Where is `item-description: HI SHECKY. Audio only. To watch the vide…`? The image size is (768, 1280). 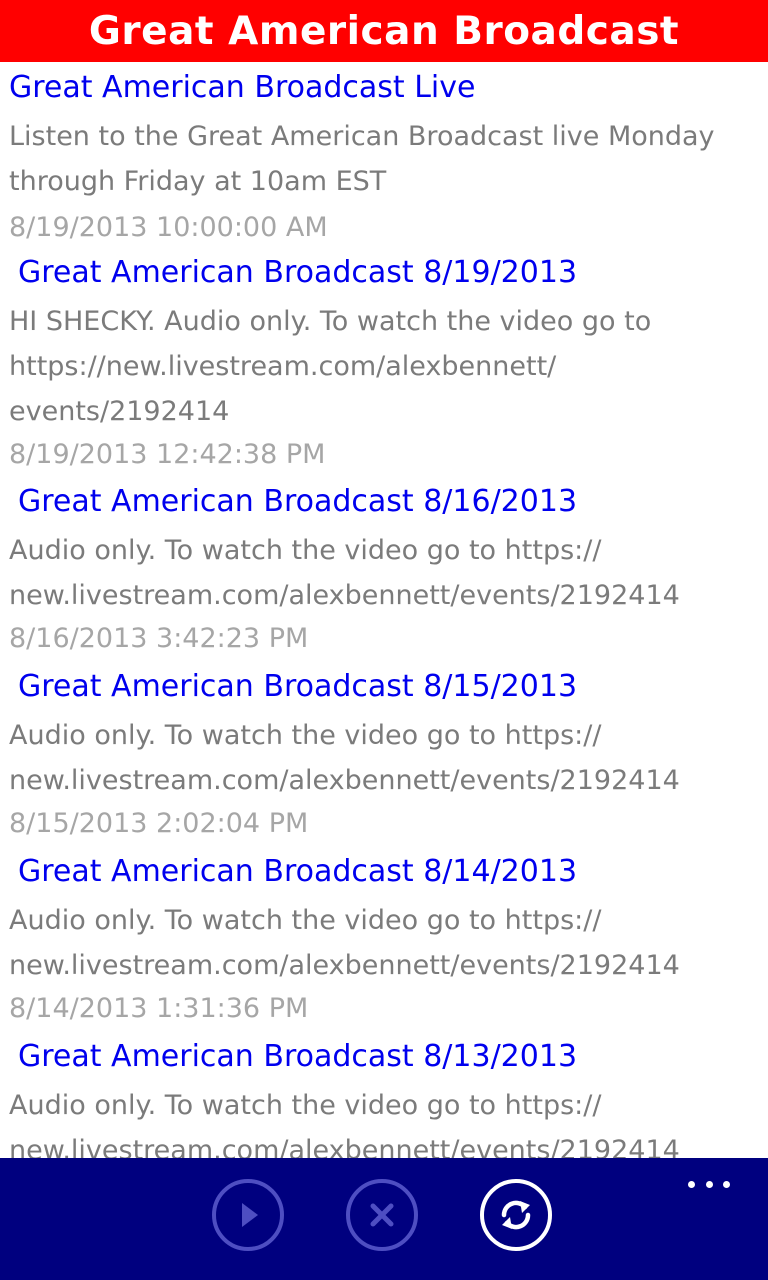 item-description: HI SHECKY. Audio only. To watch the vide… is located at coordinates (330, 366).